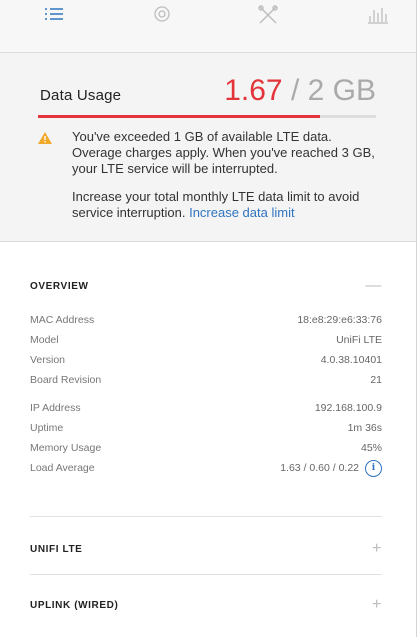  I want to click on info-row: Version 4.0.38.10401, so click(206, 360).